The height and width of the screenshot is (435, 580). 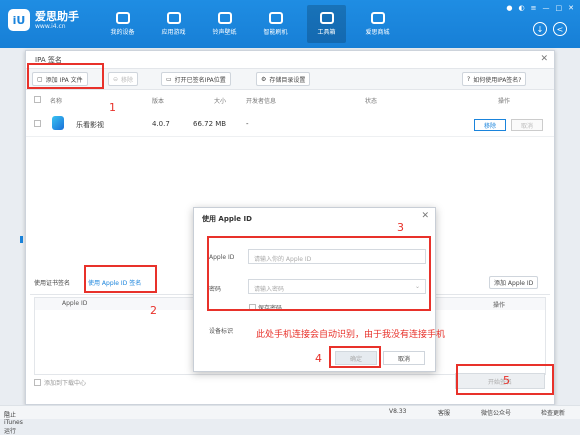 I want to click on annotation-note: 此处手机连接会自动识别，由于我没有连接手机, so click(x=351, y=335).